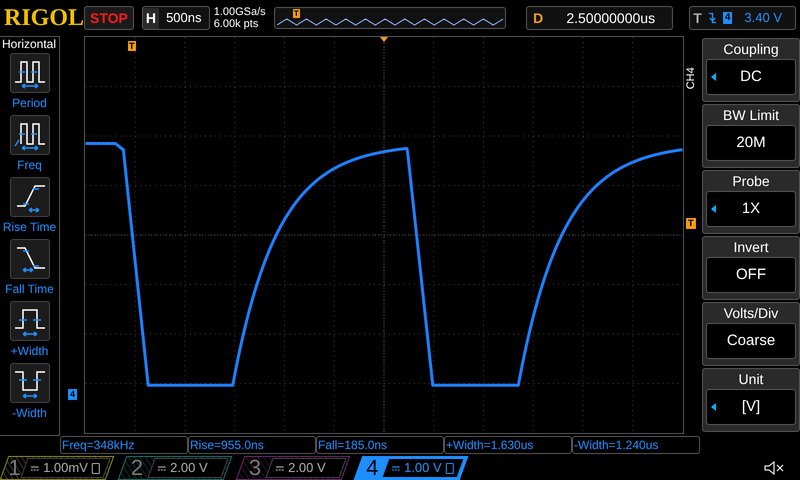 The width and height of the screenshot is (800, 480). What do you see at coordinates (774, 468) in the screenshot?
I see `mute-speaker-icon` at bounding box center [774, 468].